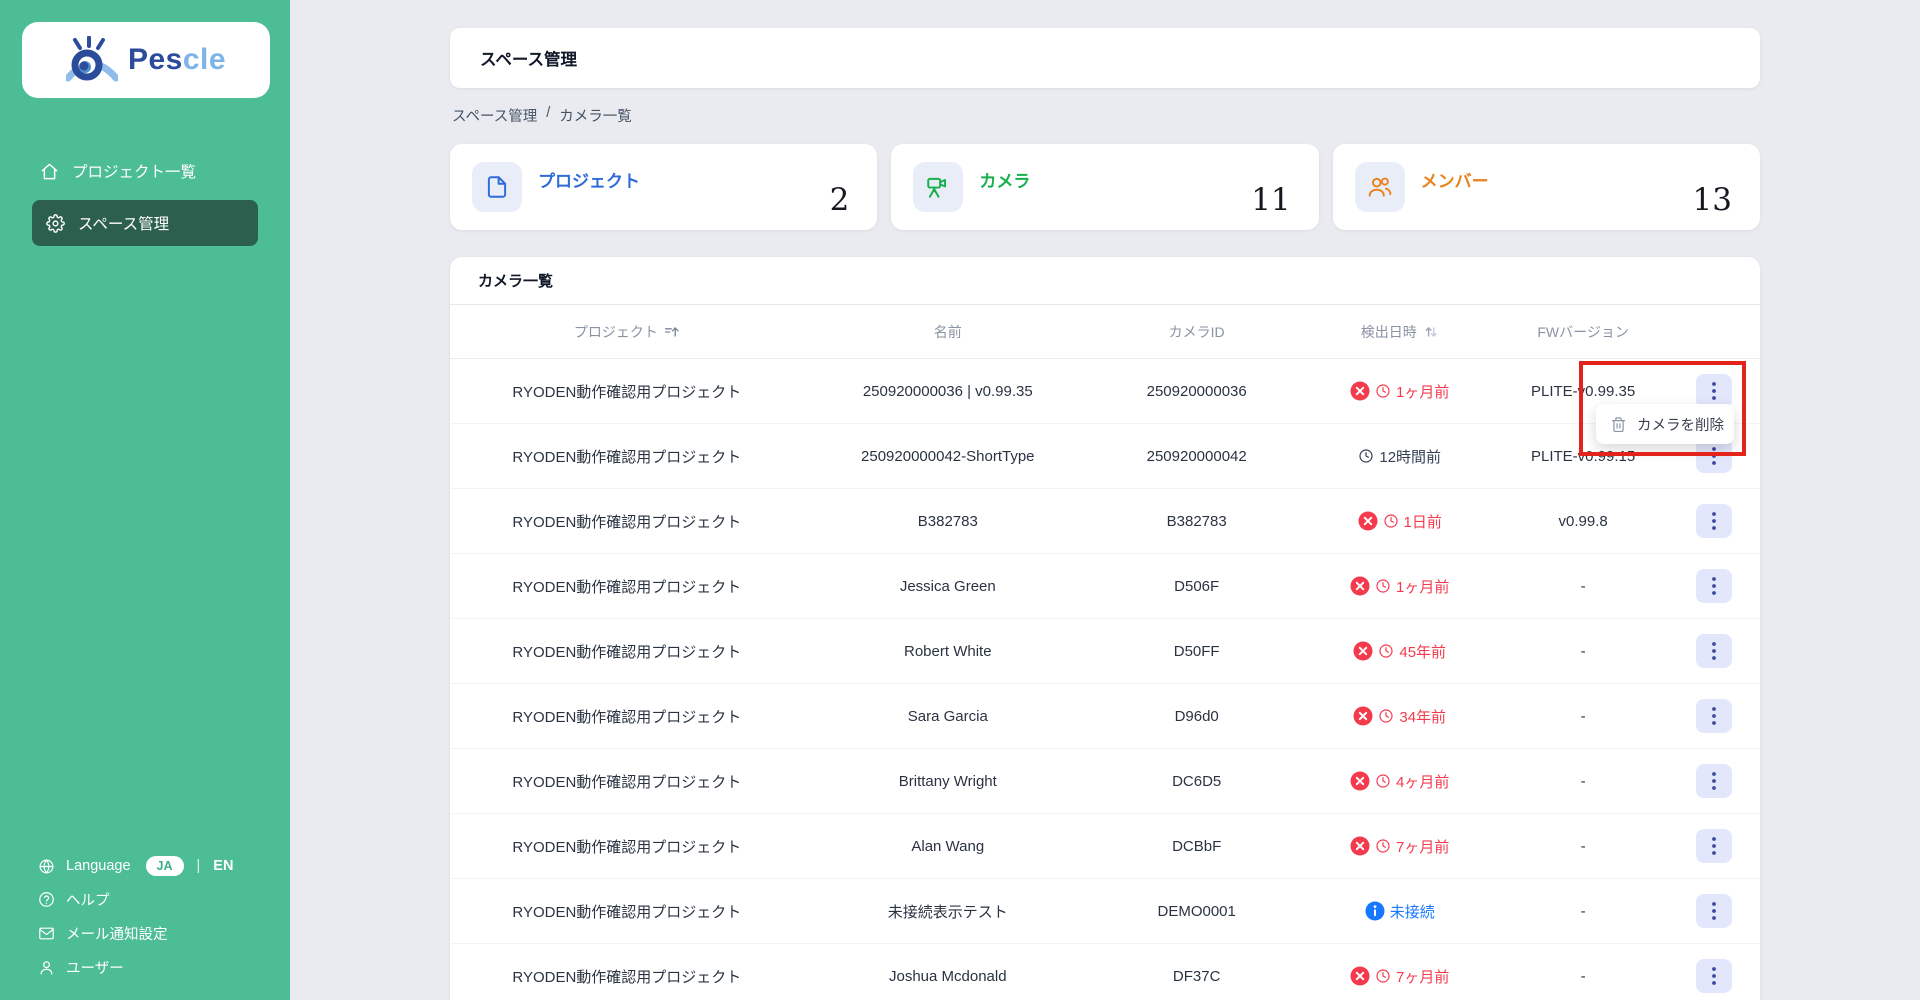  What do you see at coordinates (145, 171) in the screenshot?
I see `sidebar-item-projects: プロジェクト一覧` at bounding box center [145, 171].